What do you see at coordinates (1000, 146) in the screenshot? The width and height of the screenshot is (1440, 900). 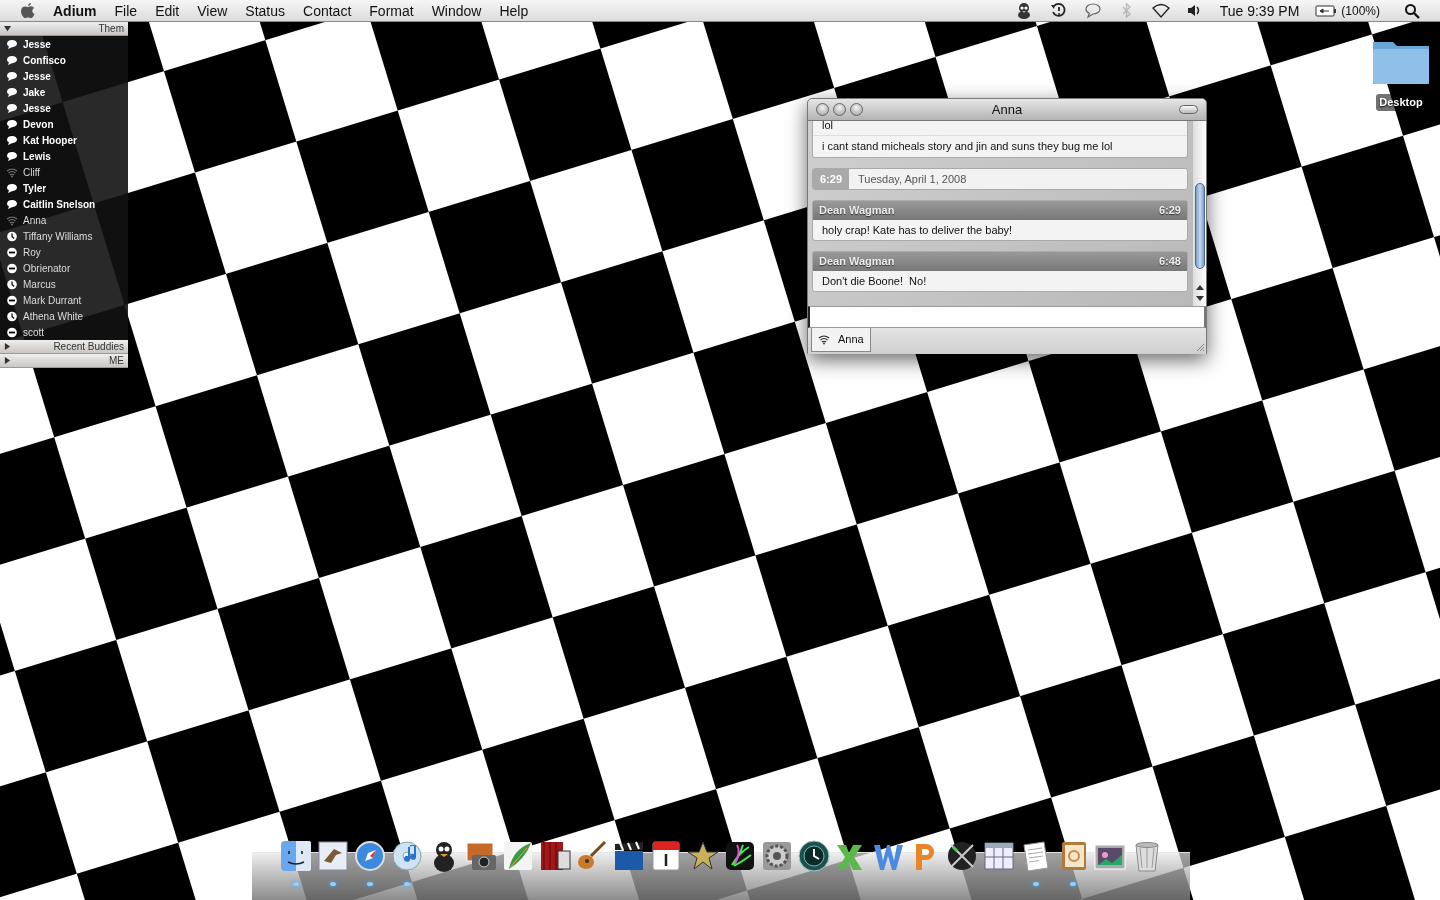 I see `message-text: i cant stand micheals story and jin and suns they bug me lol` at bounding box center [1000, 146].